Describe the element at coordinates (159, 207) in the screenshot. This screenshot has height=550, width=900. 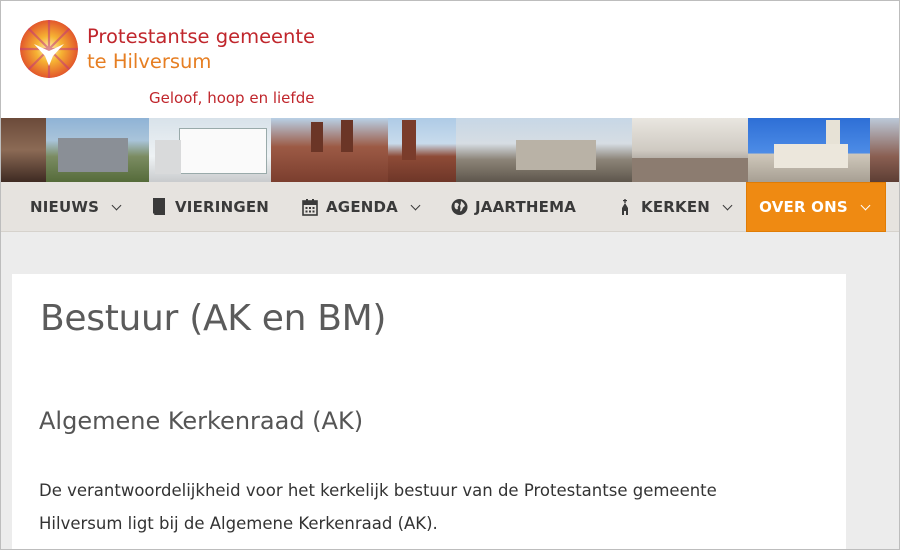
I see `book-icon` at that location.